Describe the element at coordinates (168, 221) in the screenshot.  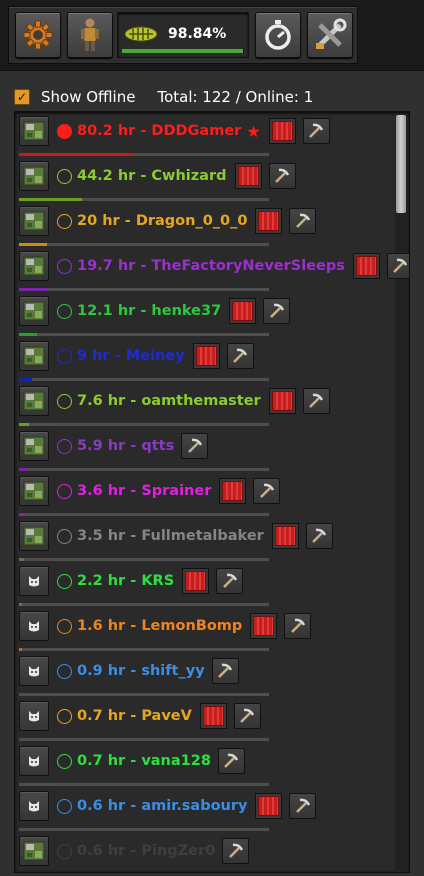
I see `player-row-content: 20 hr - Dragon_0_0_0` at that location.